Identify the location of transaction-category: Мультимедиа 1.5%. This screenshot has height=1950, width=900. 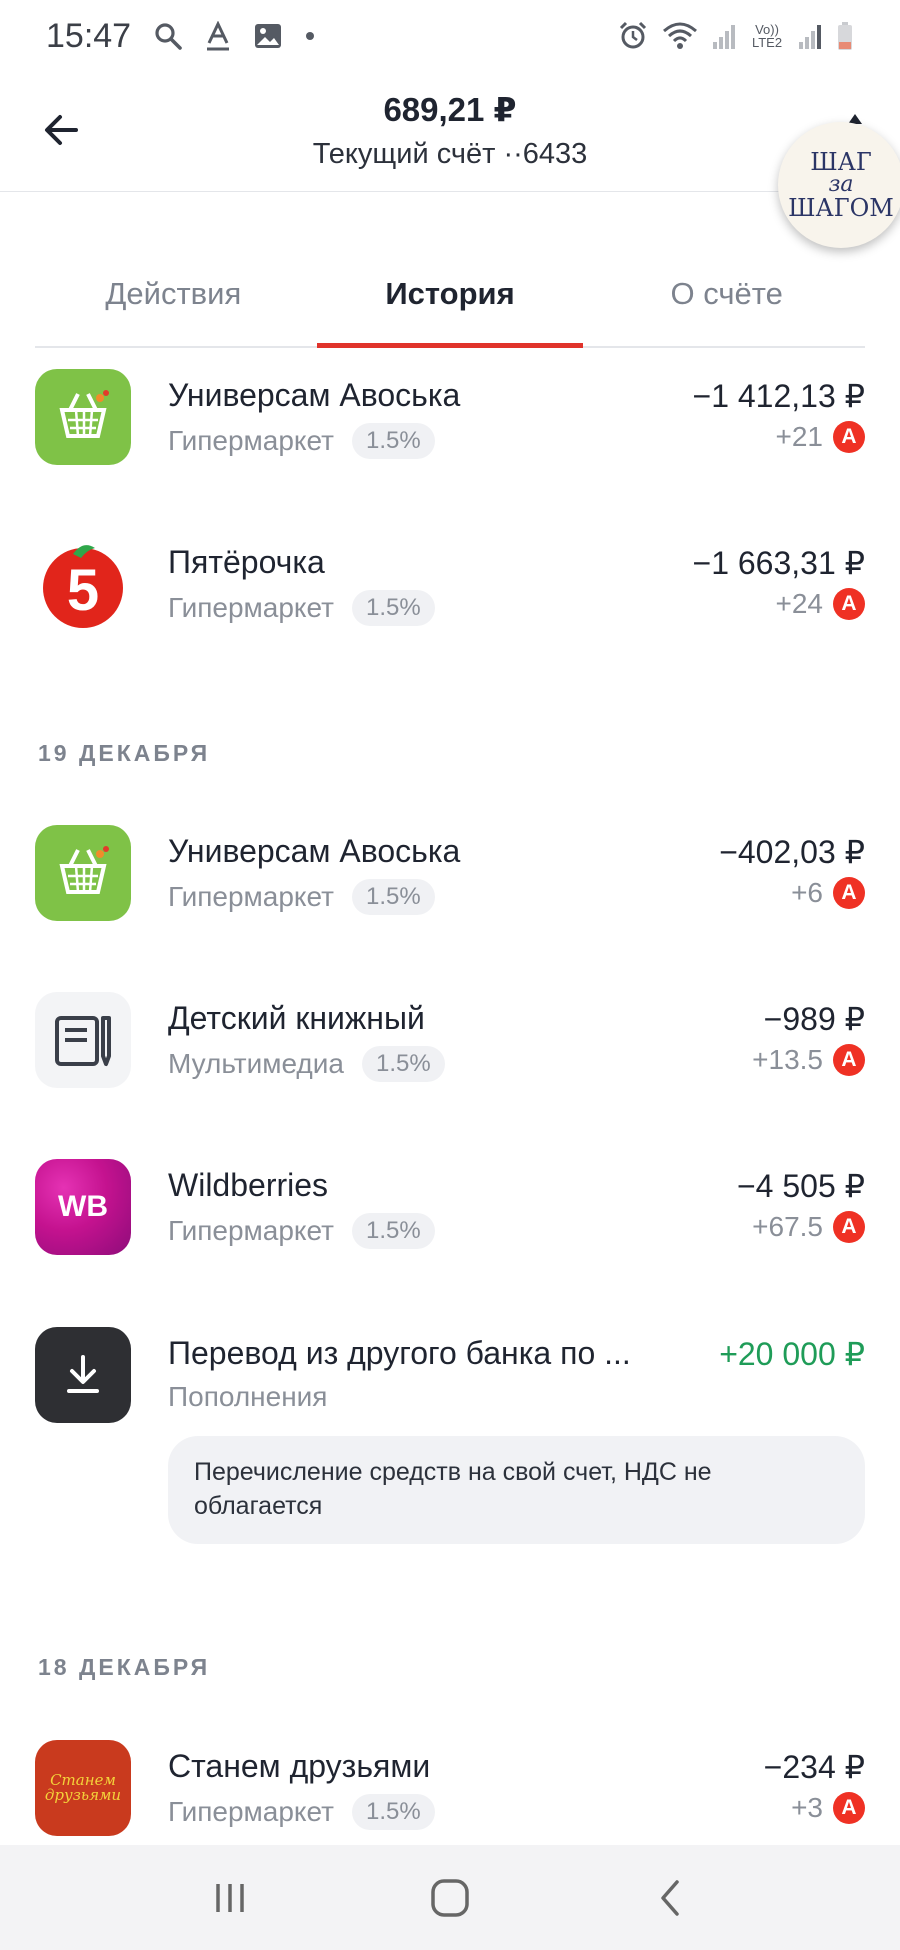
(306, 1064).